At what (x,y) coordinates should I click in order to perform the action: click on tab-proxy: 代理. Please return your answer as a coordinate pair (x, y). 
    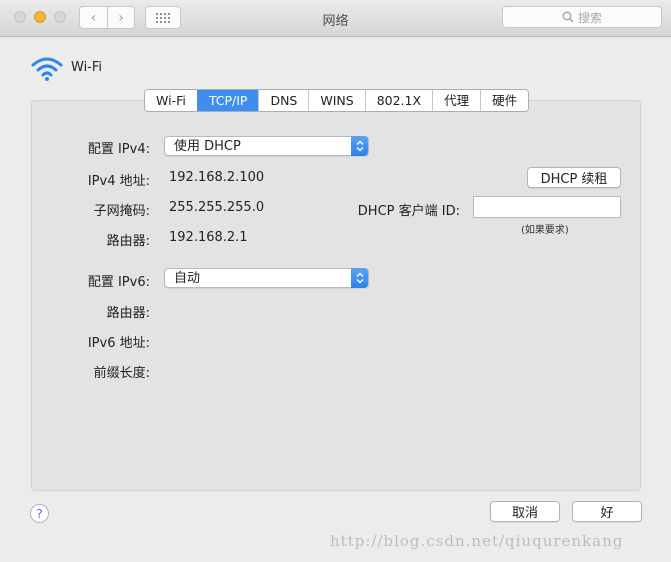
    Looking at the image, I should click on (456, 100).